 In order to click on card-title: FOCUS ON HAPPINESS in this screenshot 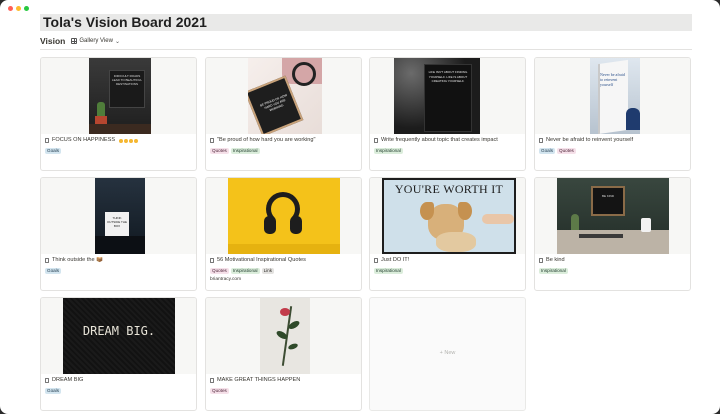, I will do `click(120, 140)`.